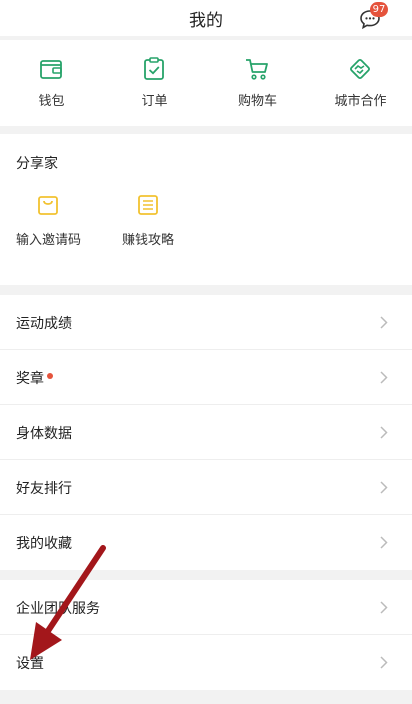 Image resolution: width=412 pixels, height=704 pixels. I want to click on menu-item-label: 运动成绩, so click(44, 324).